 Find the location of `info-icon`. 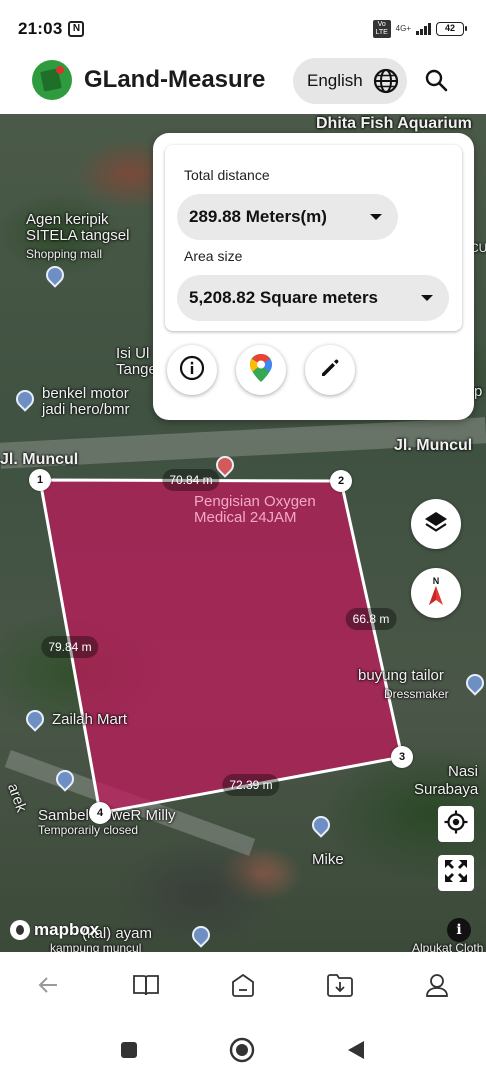

info-icon is located at coordinates (192, 370).